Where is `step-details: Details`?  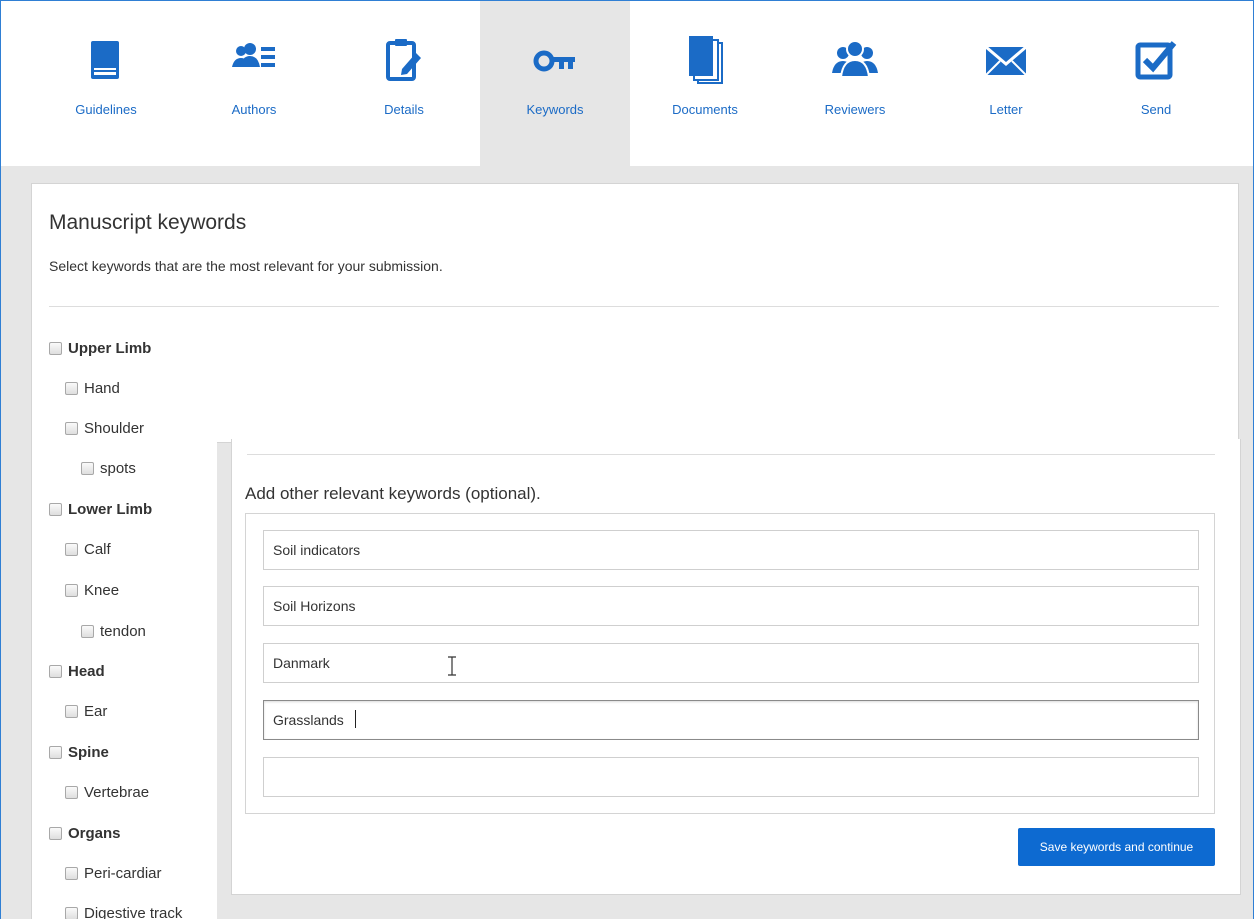 step-details: Details is located at coordinates (404, 83).